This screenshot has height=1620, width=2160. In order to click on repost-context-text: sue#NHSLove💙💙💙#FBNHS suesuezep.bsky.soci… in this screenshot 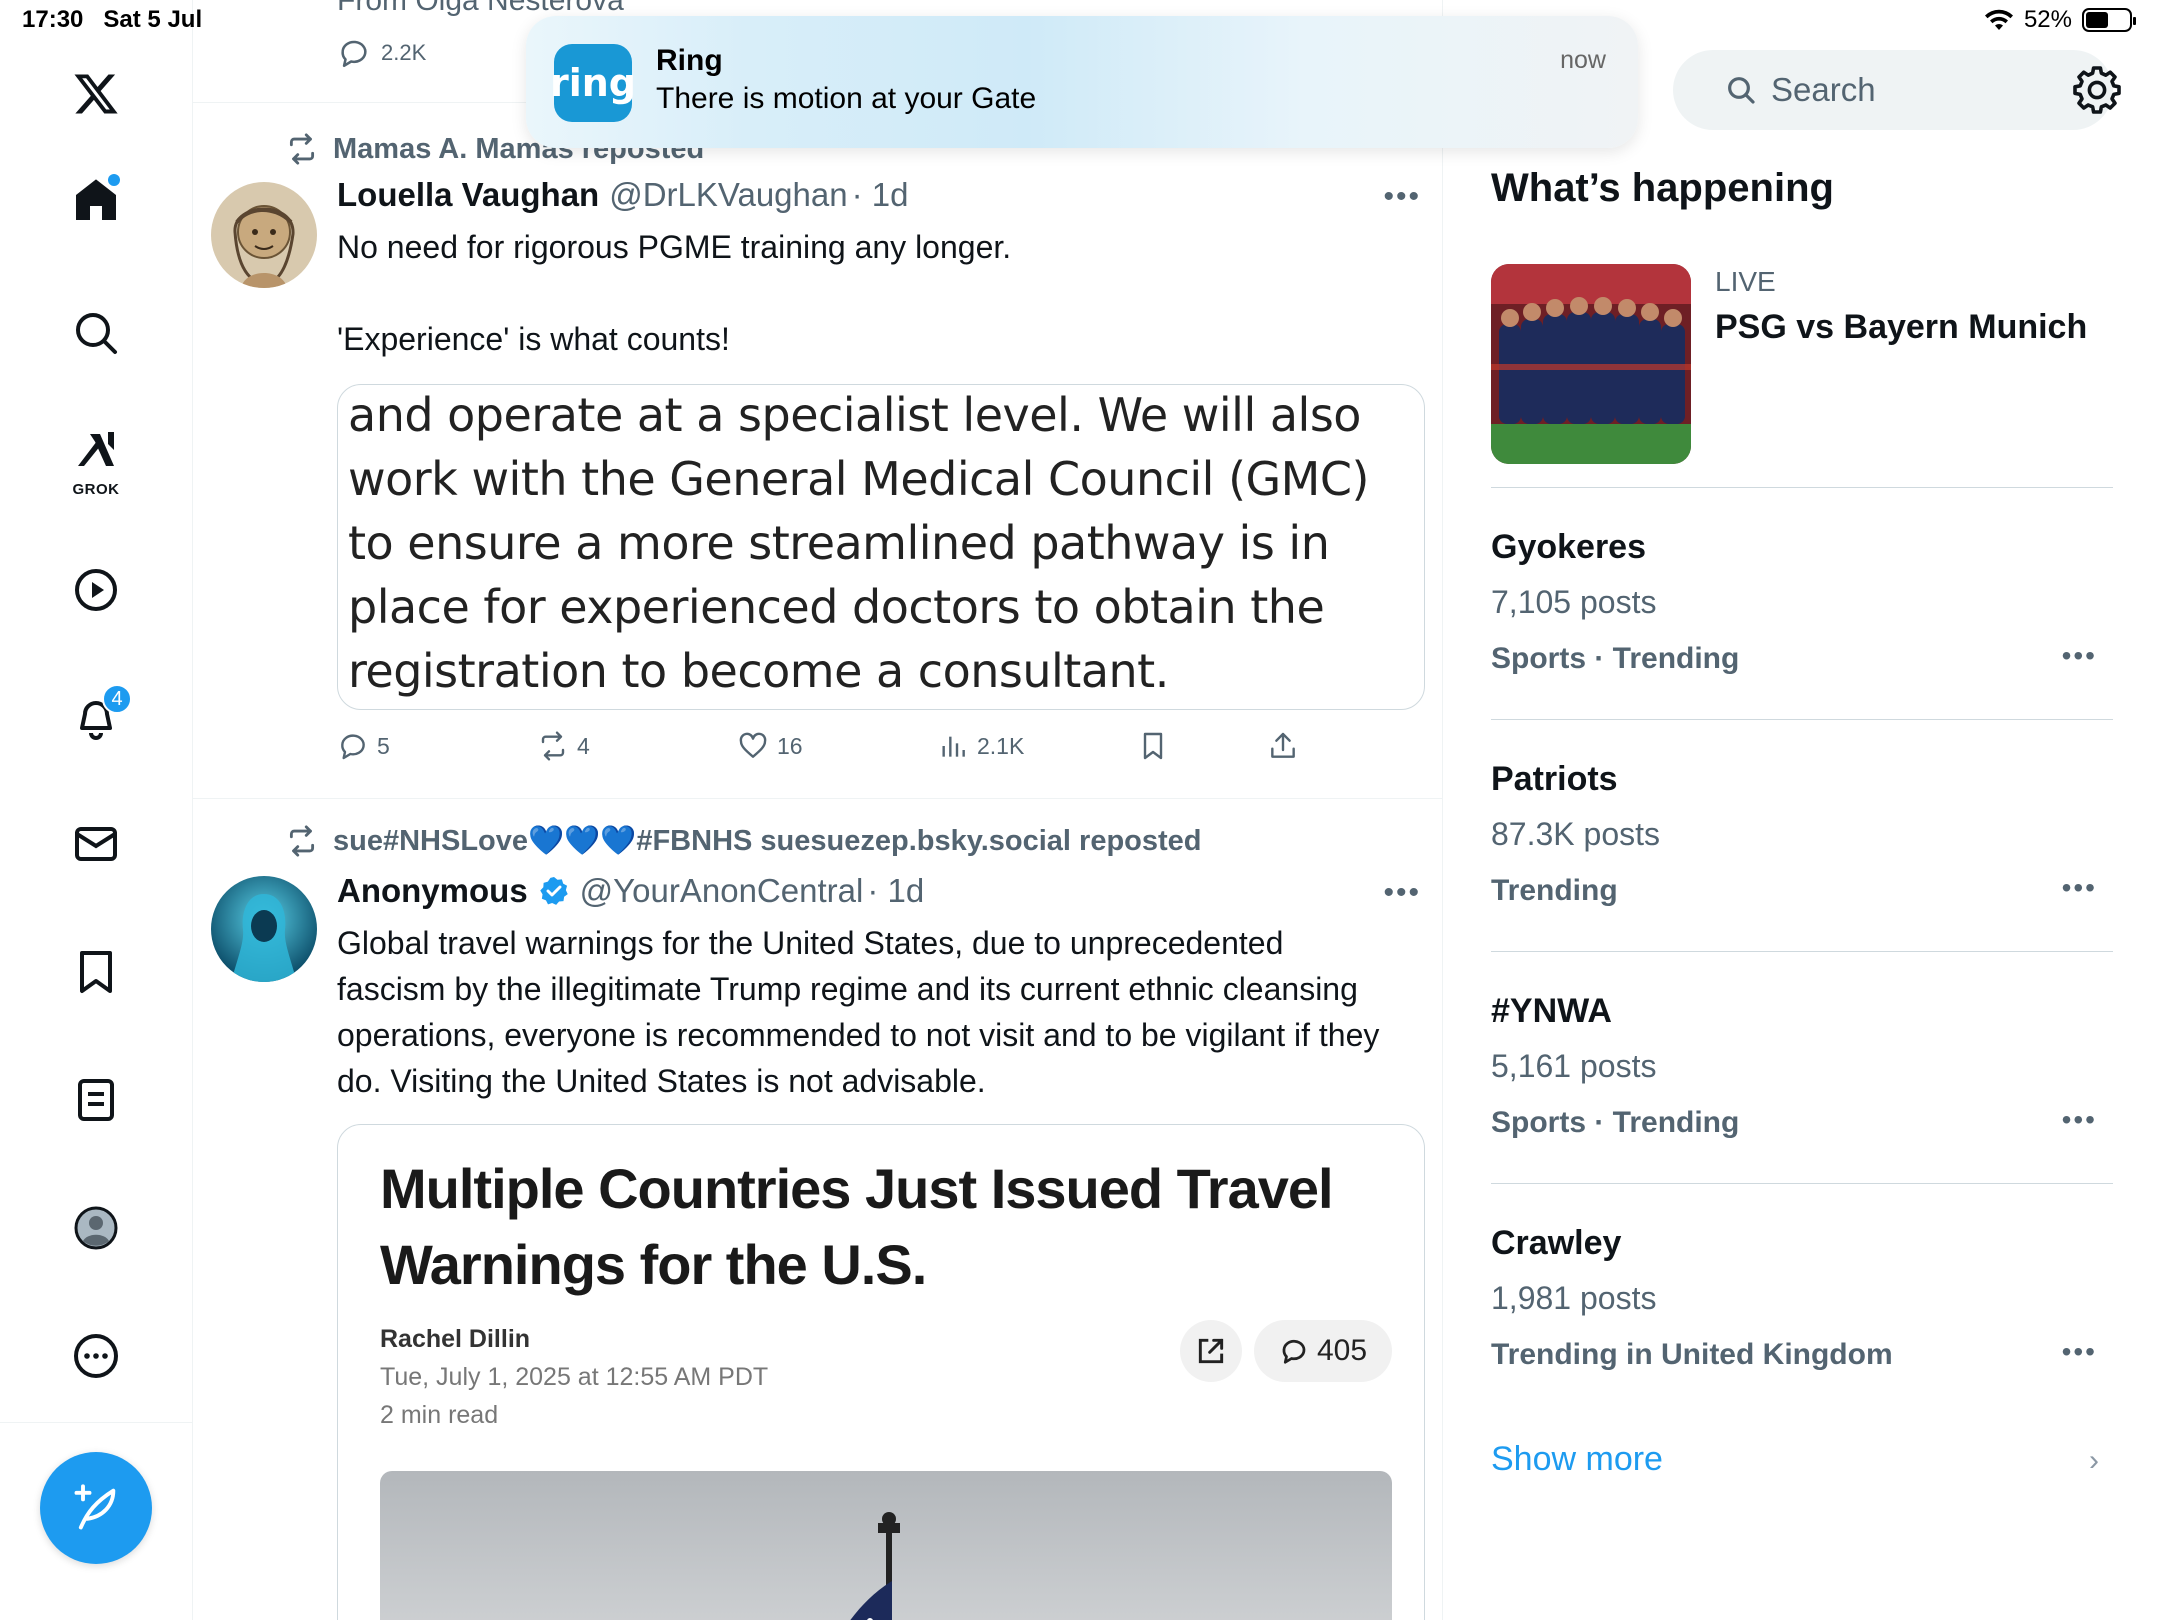, I will do `click(767, 841)`.